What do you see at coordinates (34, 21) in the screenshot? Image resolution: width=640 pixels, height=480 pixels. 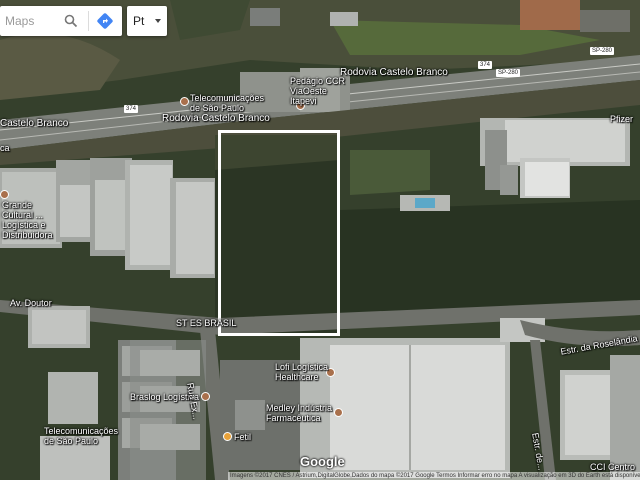 I see `search-input` at bounding box center [34, 21].